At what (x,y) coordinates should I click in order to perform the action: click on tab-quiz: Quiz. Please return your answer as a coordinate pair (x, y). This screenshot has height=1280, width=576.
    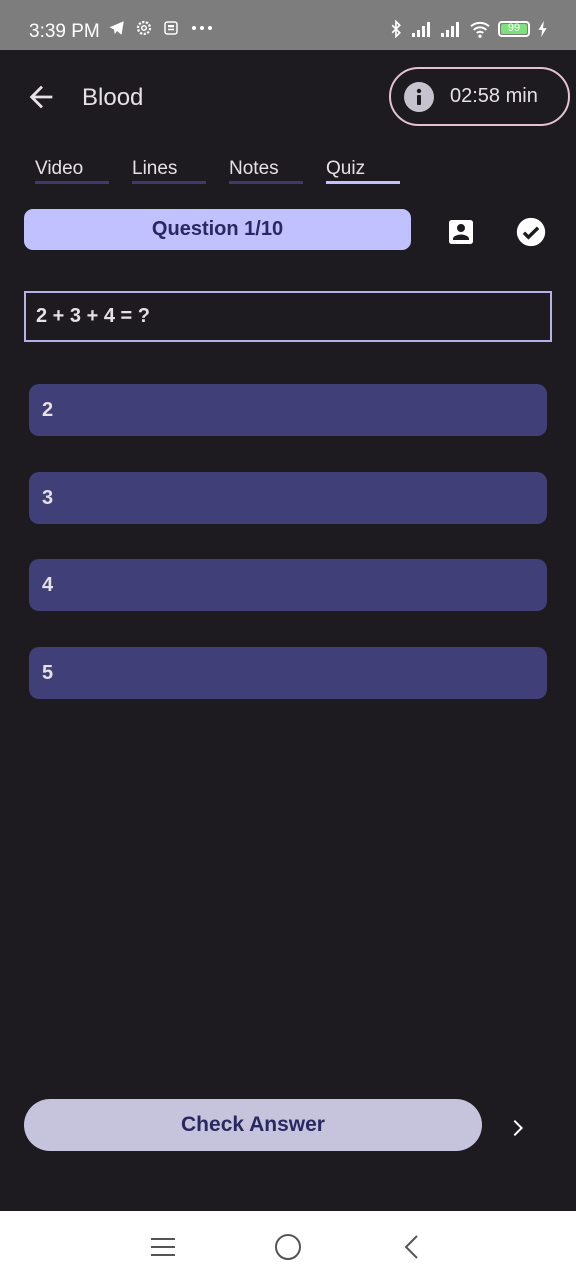
    Looking at the image, I should click on (345, 169).